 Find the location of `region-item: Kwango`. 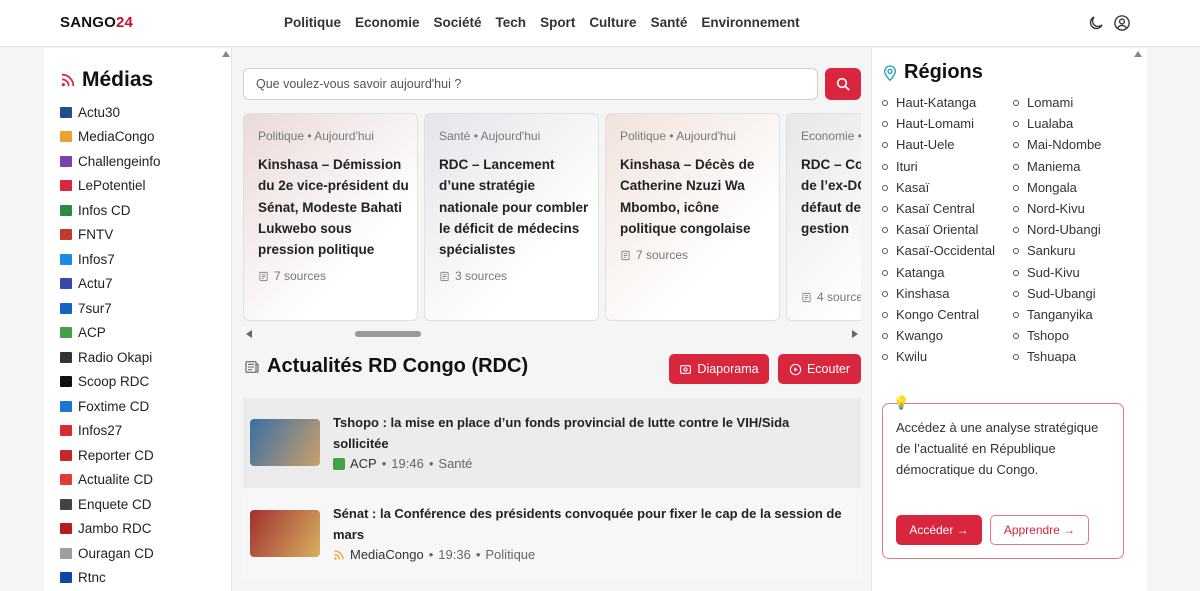

region-item: Kwango is located at coordinates (942, 335).